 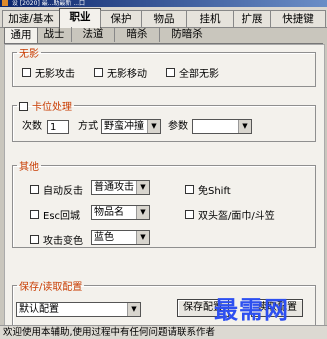 What do you see at coordinates (298, 18) in the screenshot?
I see `tab-hotkeys: 快捷键` at bounding box center [298, 18].